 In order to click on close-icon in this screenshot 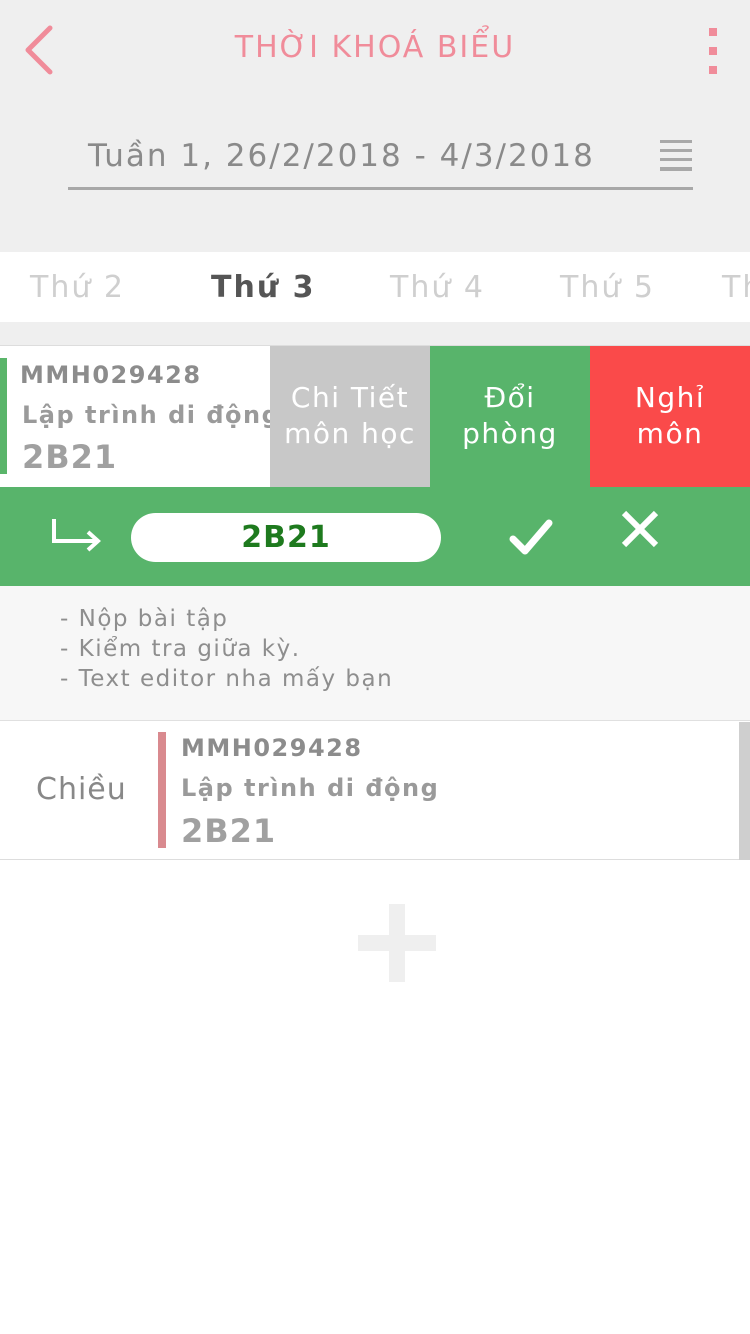, I will do `click(640, 529)`.